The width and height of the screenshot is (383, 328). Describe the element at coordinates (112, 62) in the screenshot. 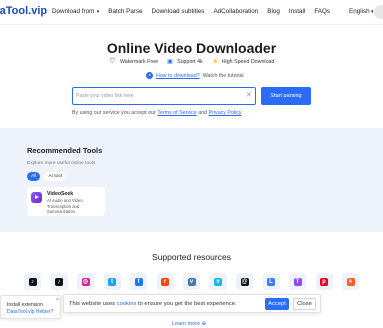

I see `watermark-icon: ⛉` at that location.